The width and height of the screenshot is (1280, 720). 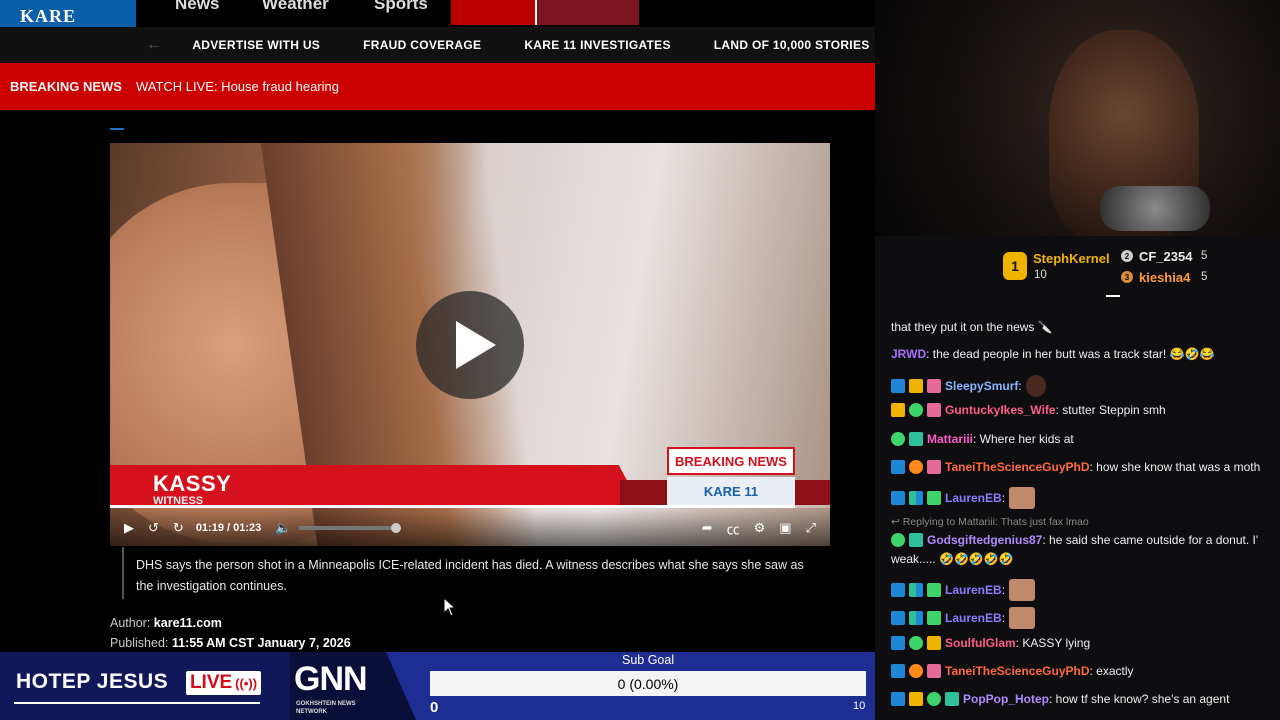 I want to click on chat-text: : how she know that was a moth, so click(x=1175, y=467).